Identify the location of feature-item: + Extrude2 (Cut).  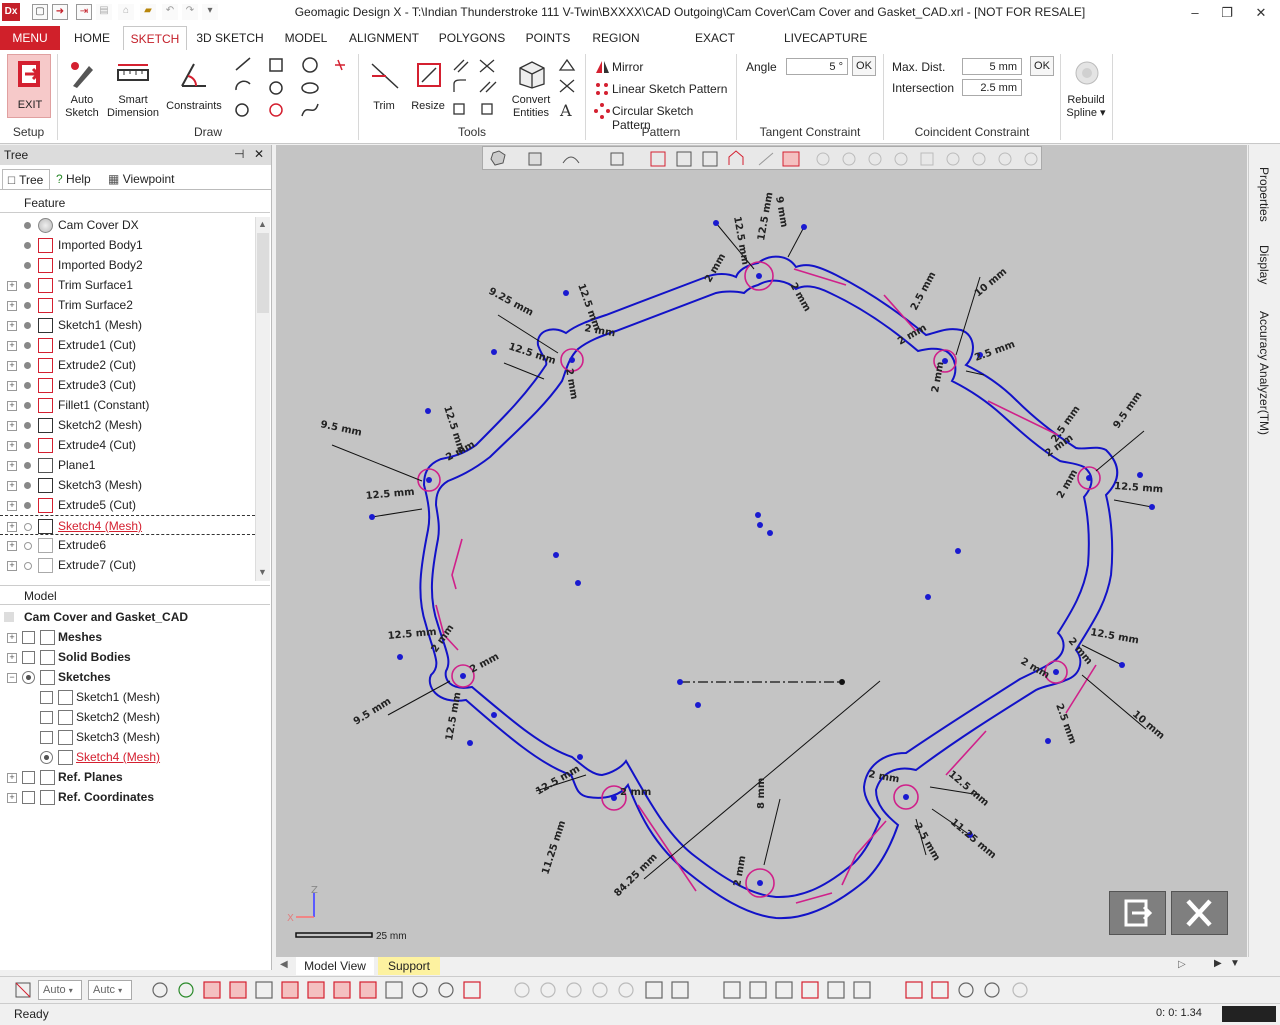
(127, 365).